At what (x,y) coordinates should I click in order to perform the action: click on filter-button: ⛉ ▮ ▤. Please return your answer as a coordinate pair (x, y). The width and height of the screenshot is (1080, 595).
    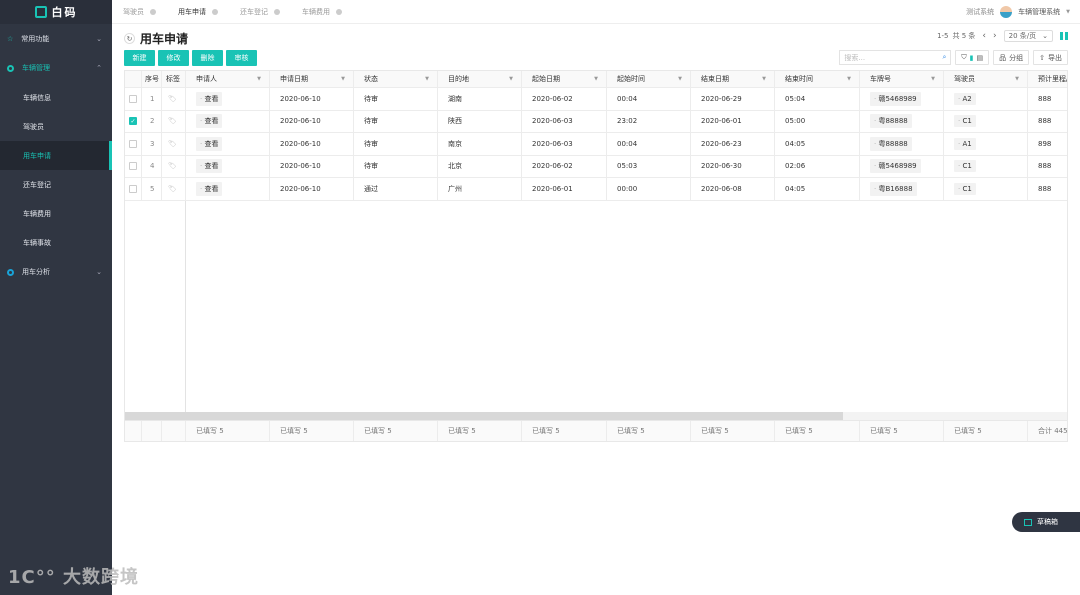
    Looking at the image, I should click on (972, 57).